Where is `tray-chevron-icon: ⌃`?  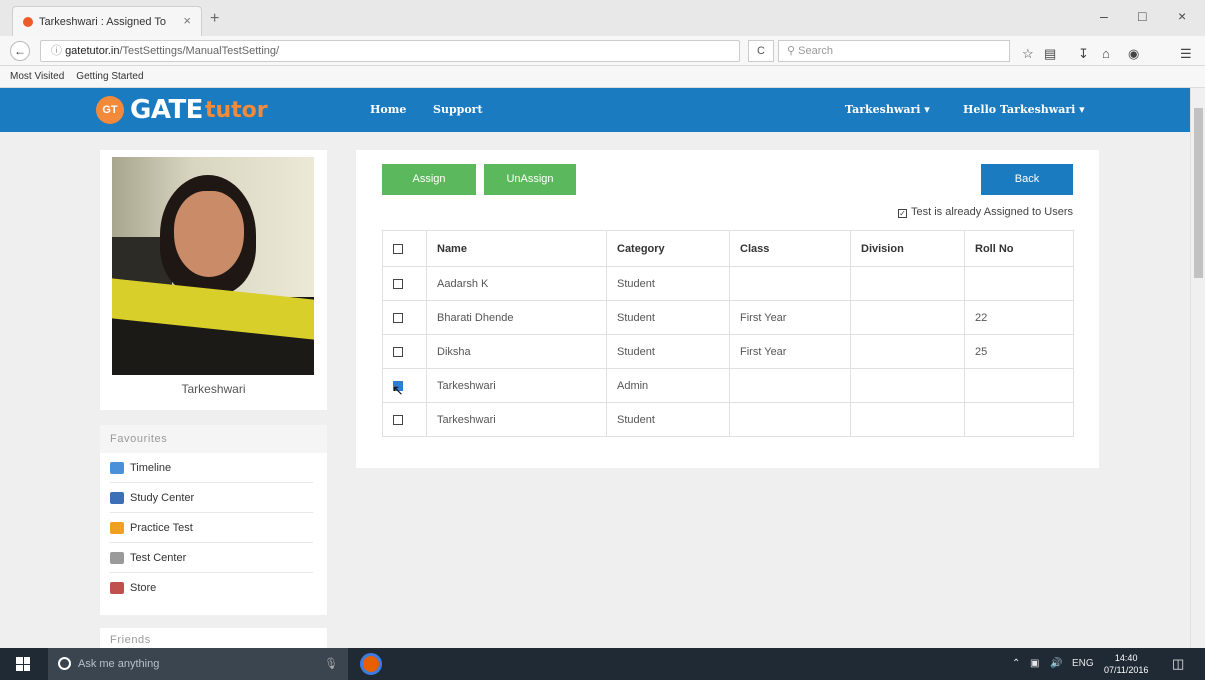 tray-chevron-icon: ⌃ is located at coordinates (1016, 664).